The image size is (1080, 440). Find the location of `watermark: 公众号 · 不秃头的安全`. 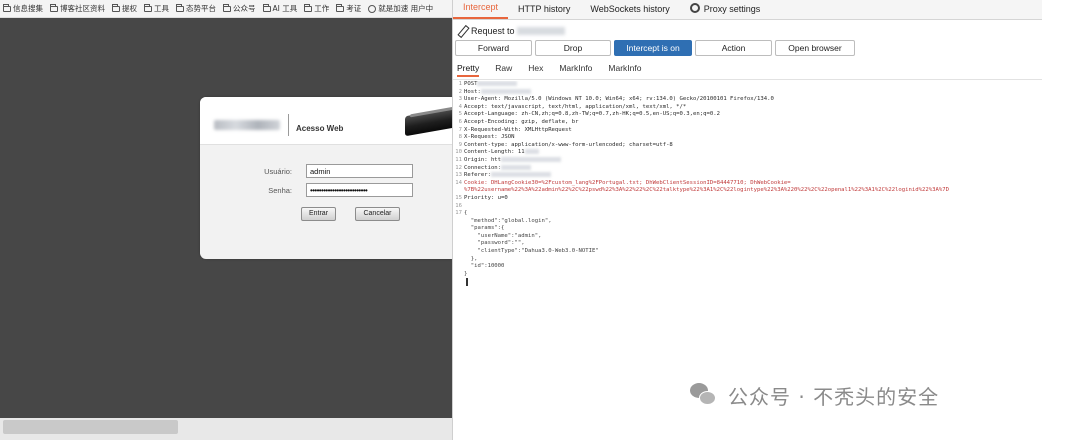

watermark: 公众号 · 不秃头的安全 is located at coordinates (814, 395).